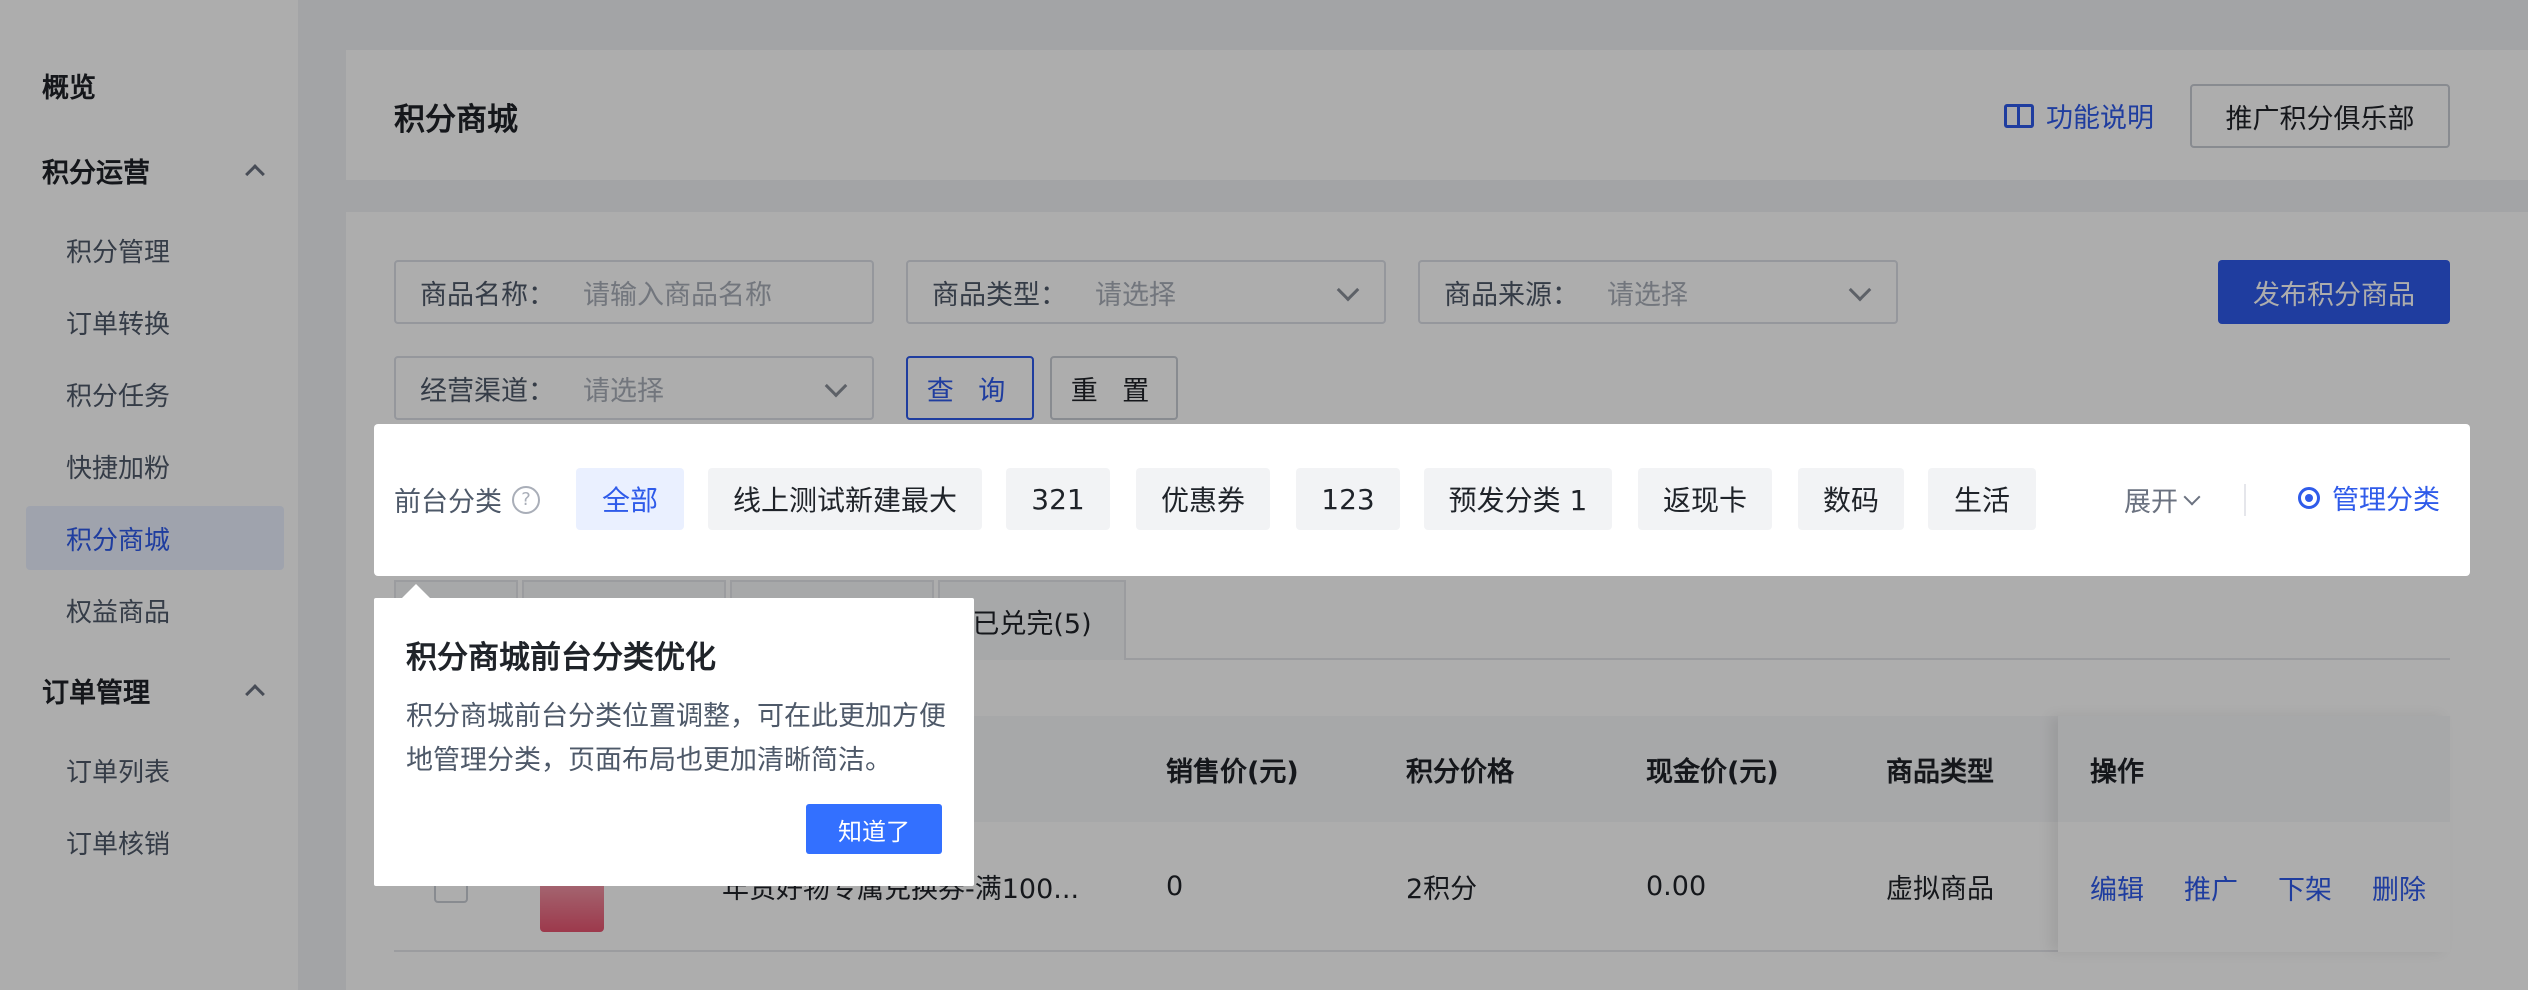 The image size is (2528, 990). I want to click on category-chip: 123, so click(1348, 499).